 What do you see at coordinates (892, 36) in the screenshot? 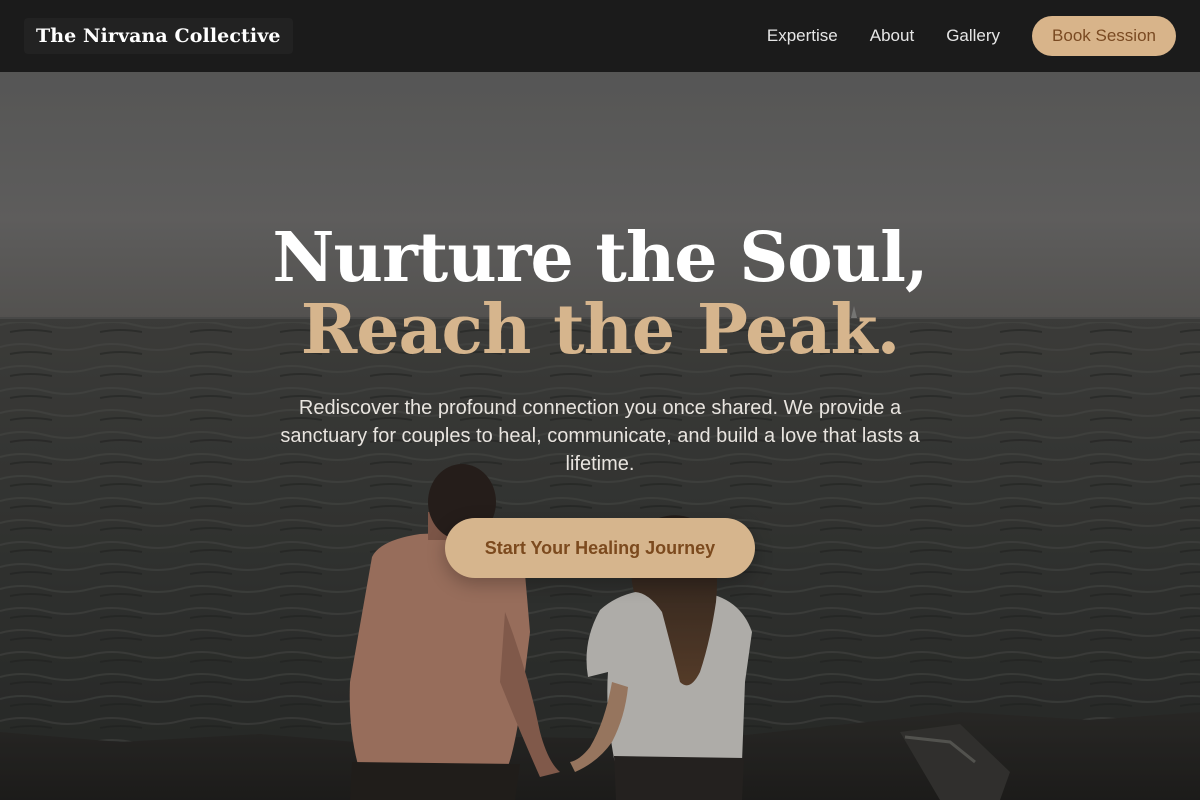
I see `nav-link-about: About` at bounding box center [892, 36].